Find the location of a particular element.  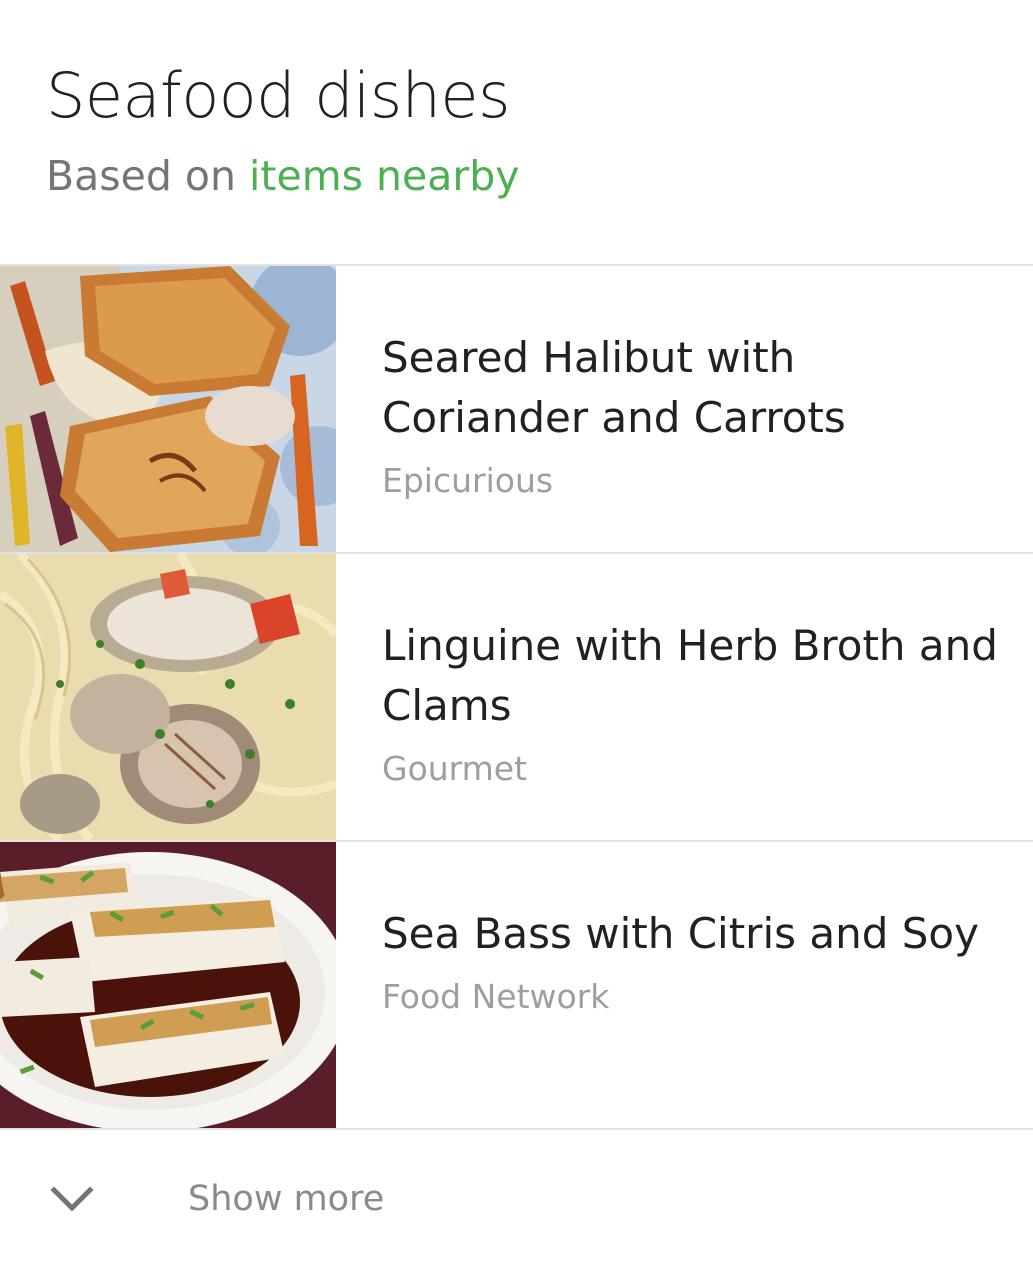

card-subtitle: Based on items nearby is located at coordinates (283, 176).